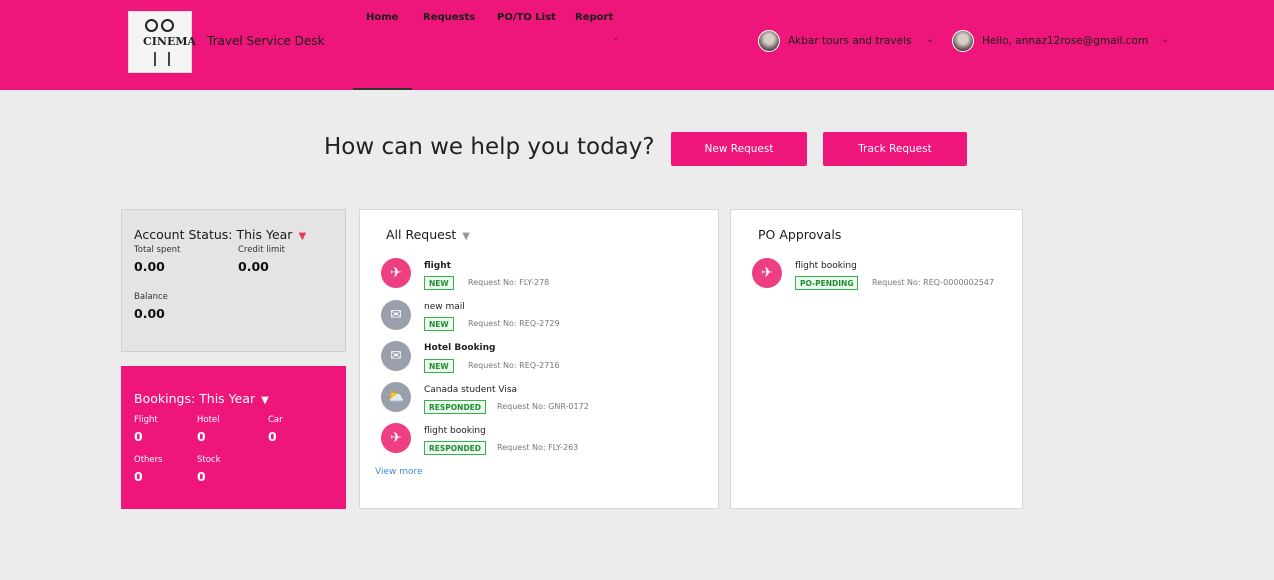 The image size is (1274, 580). I want to click on account-status-title: Account Status: This Year ▼, so click(220, 234).